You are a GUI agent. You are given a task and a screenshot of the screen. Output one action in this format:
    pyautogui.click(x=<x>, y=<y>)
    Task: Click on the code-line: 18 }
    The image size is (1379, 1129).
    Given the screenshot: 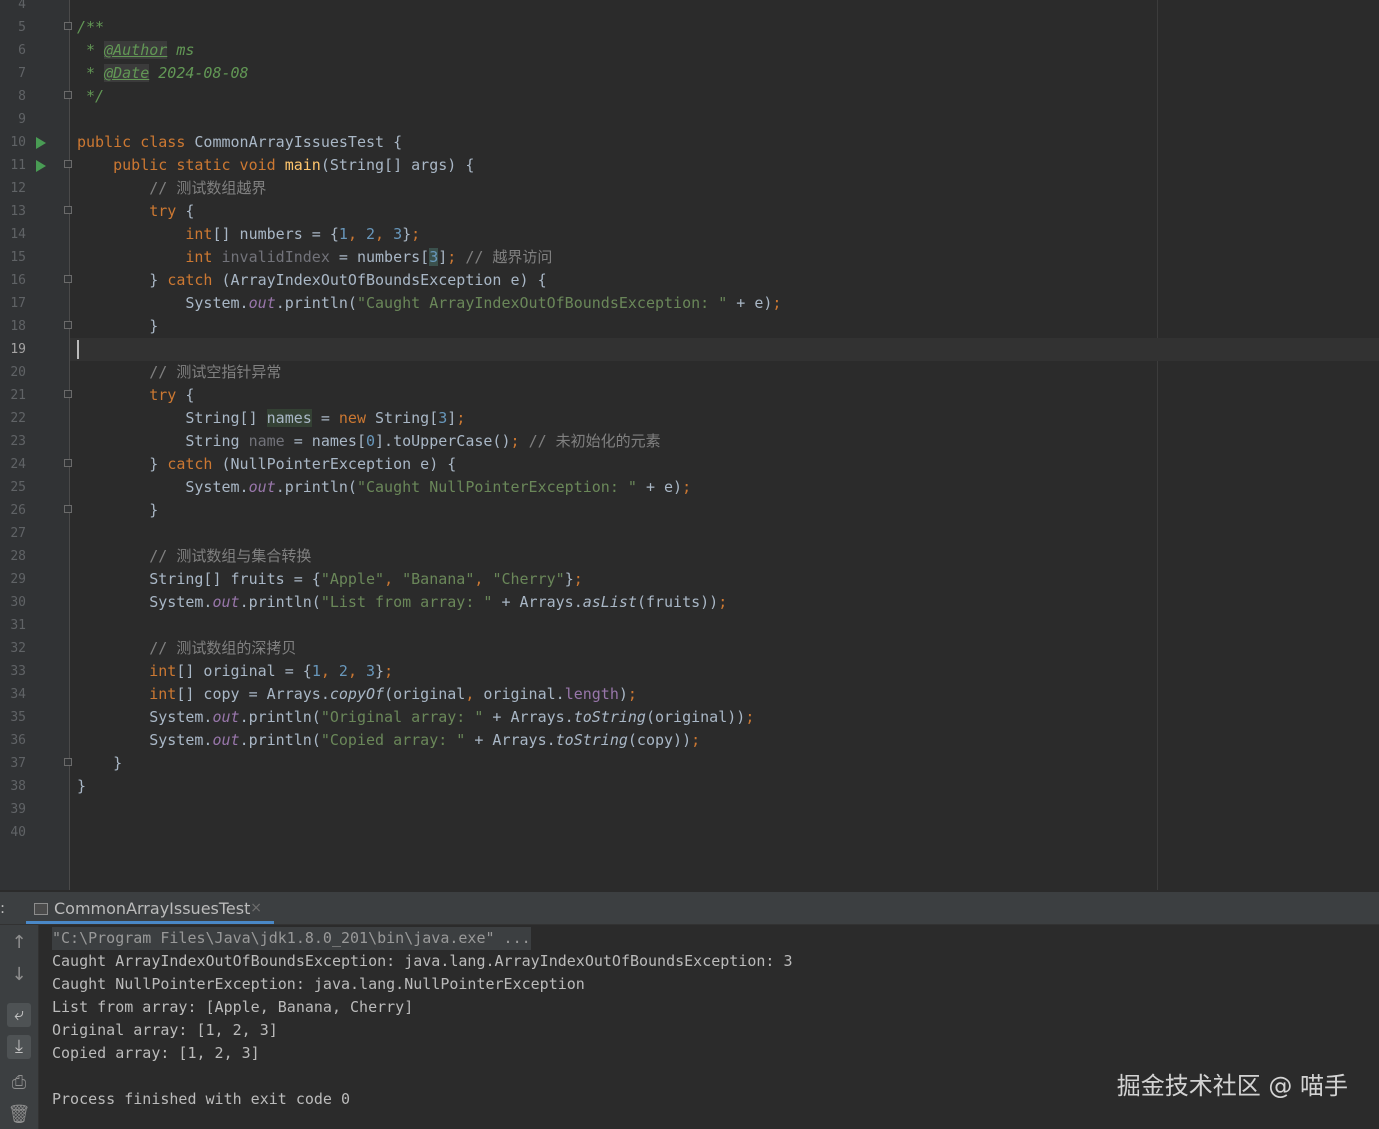 What is the action you would take?
    pyautogui.click(x=689, y=326)
    